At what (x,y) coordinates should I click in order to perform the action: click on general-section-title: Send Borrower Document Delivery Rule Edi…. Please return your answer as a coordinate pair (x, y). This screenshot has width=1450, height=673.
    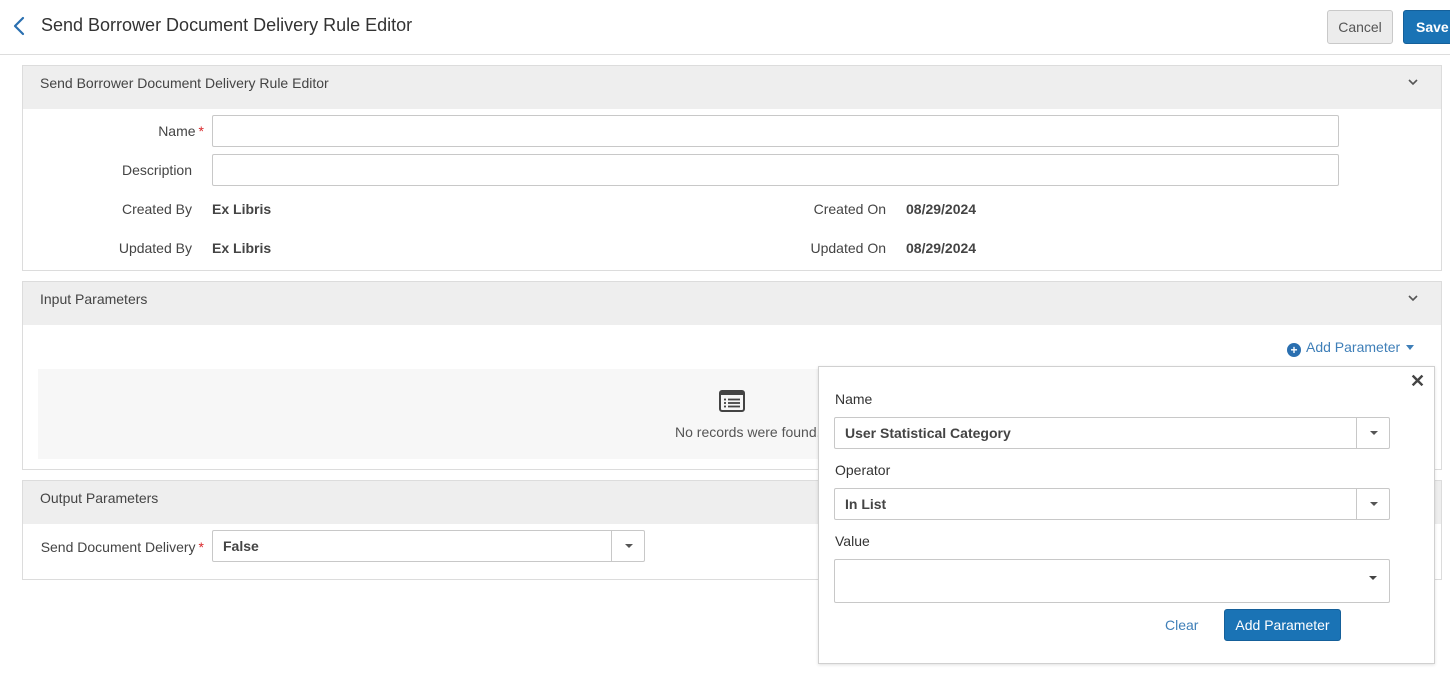
    Looking at the image, I should click on (184, 83).